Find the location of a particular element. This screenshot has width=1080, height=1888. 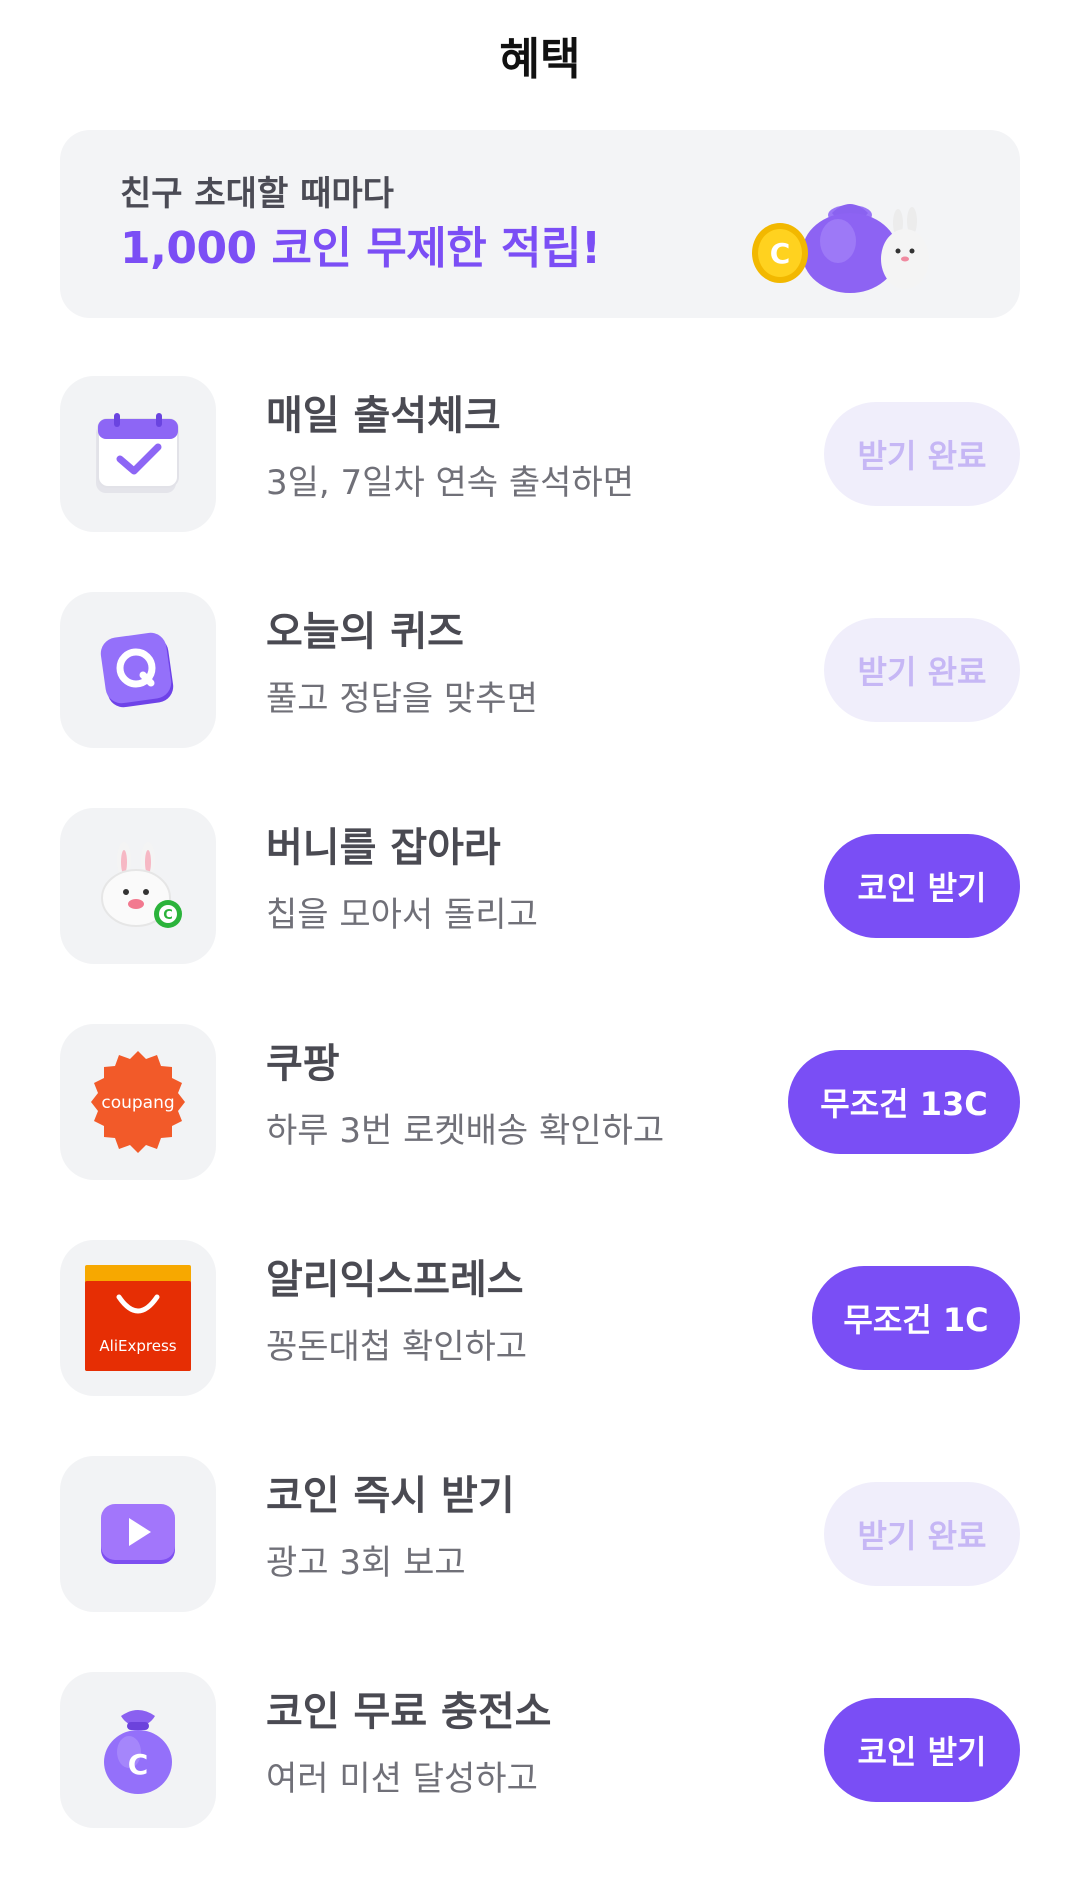

list-item-coin-charging: C 코인 무료 충전소 여러 미션 달성하고 코인 받기 is located at coordinates (540, 1750).